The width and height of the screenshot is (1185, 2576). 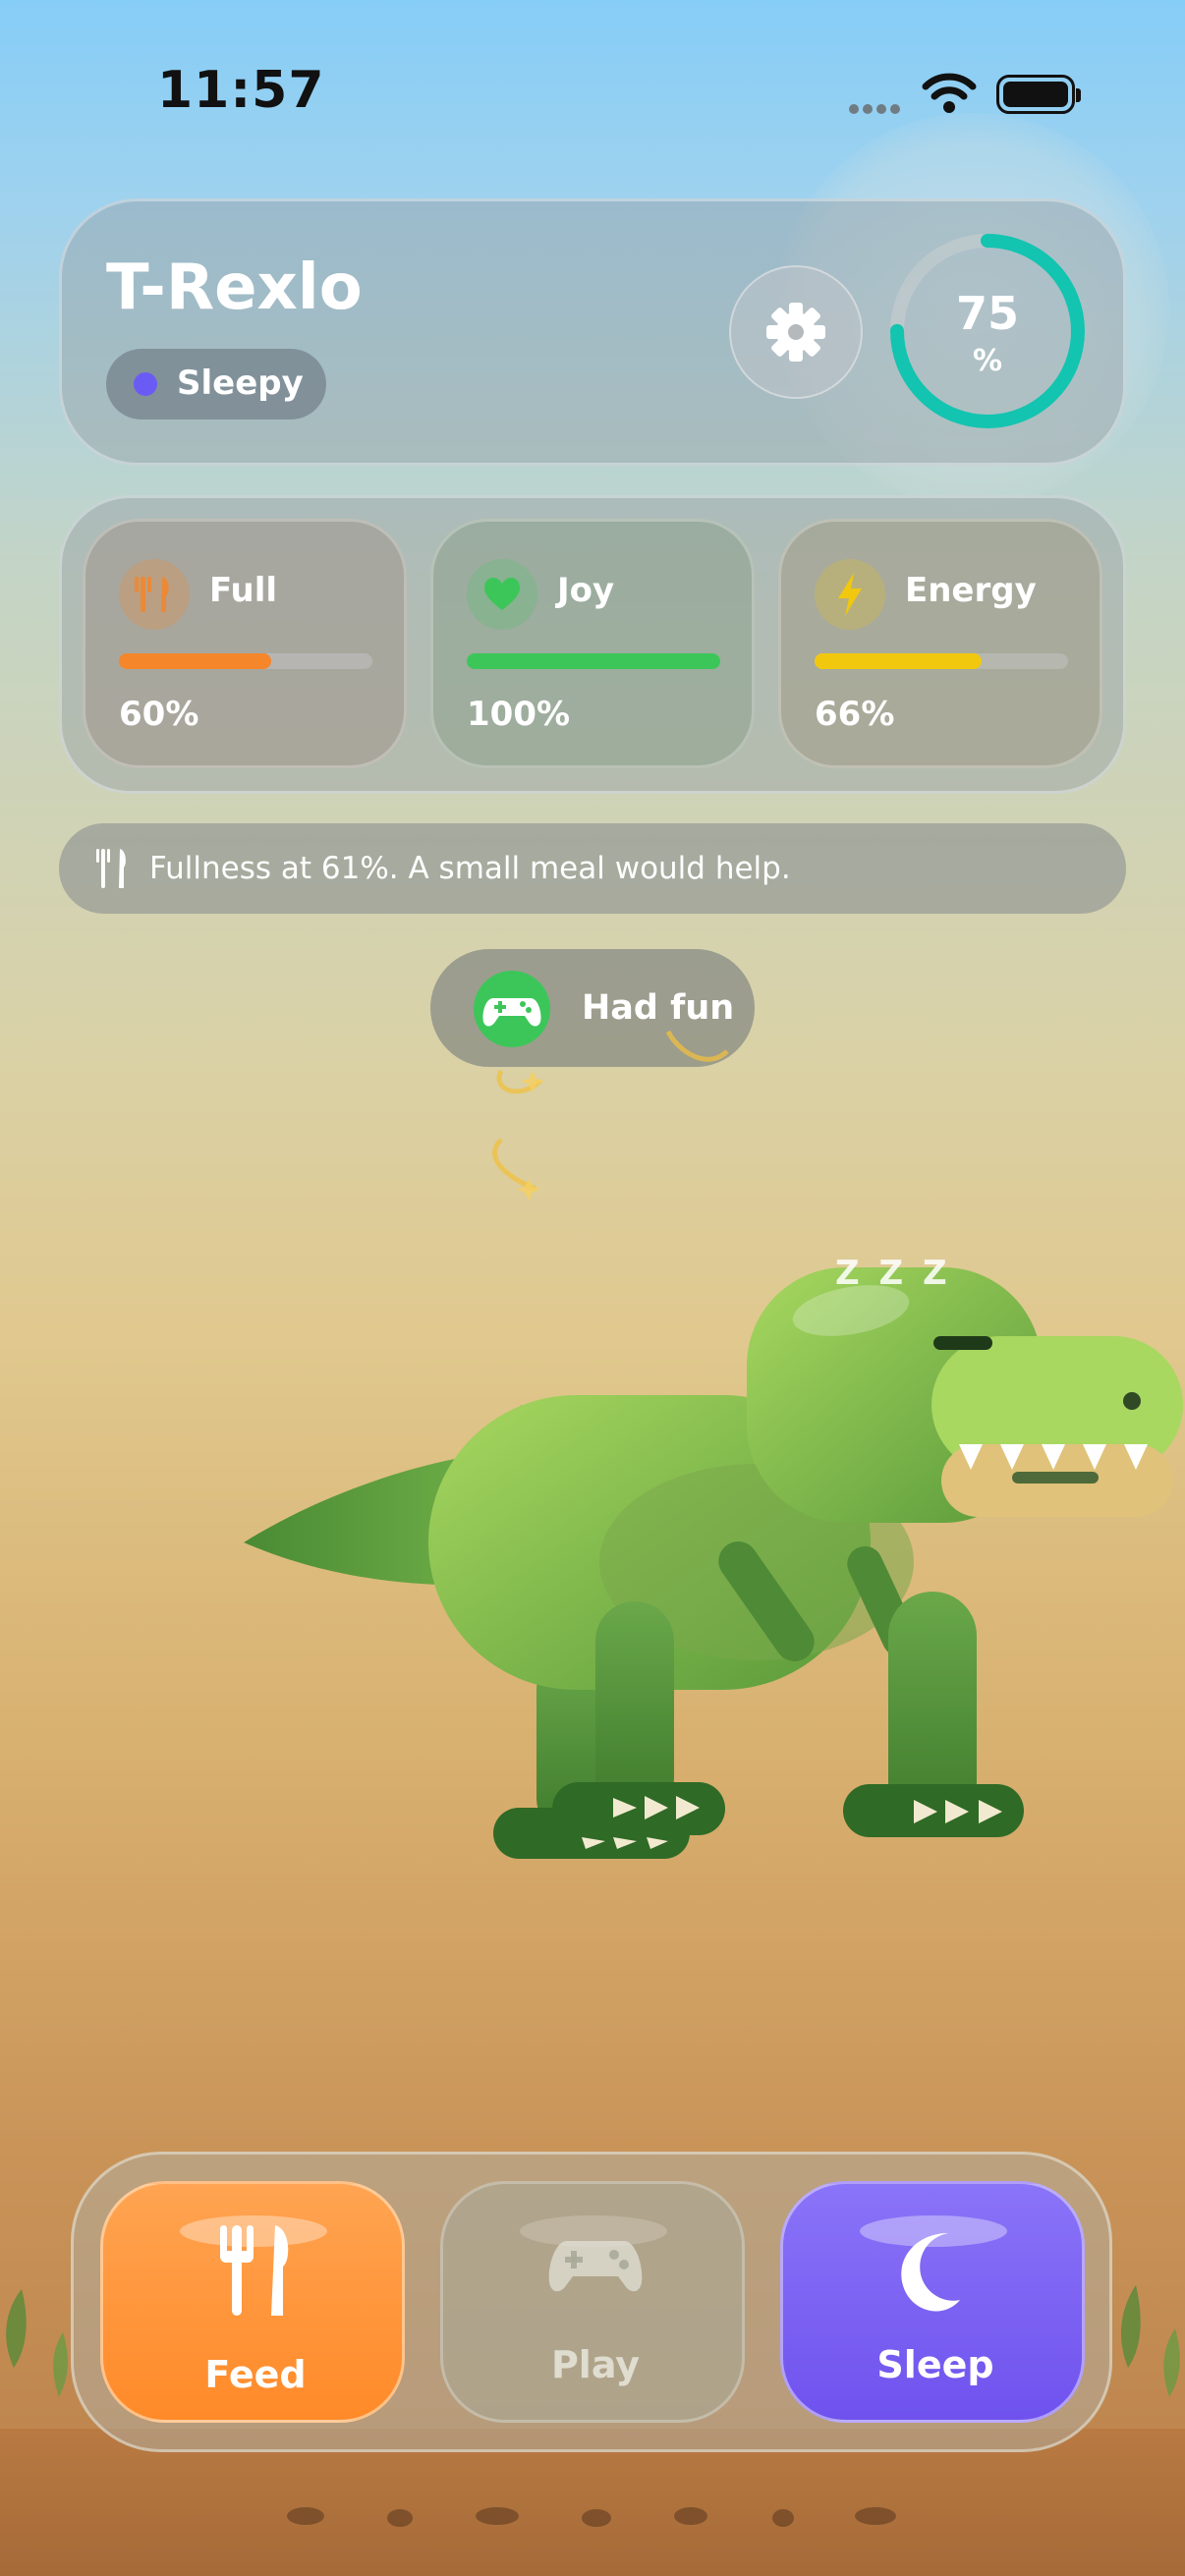 What do you see at coordinates (596, 2266) in the screenshot?
I see `gamepad-icon` at bounding box center [596, 2266].